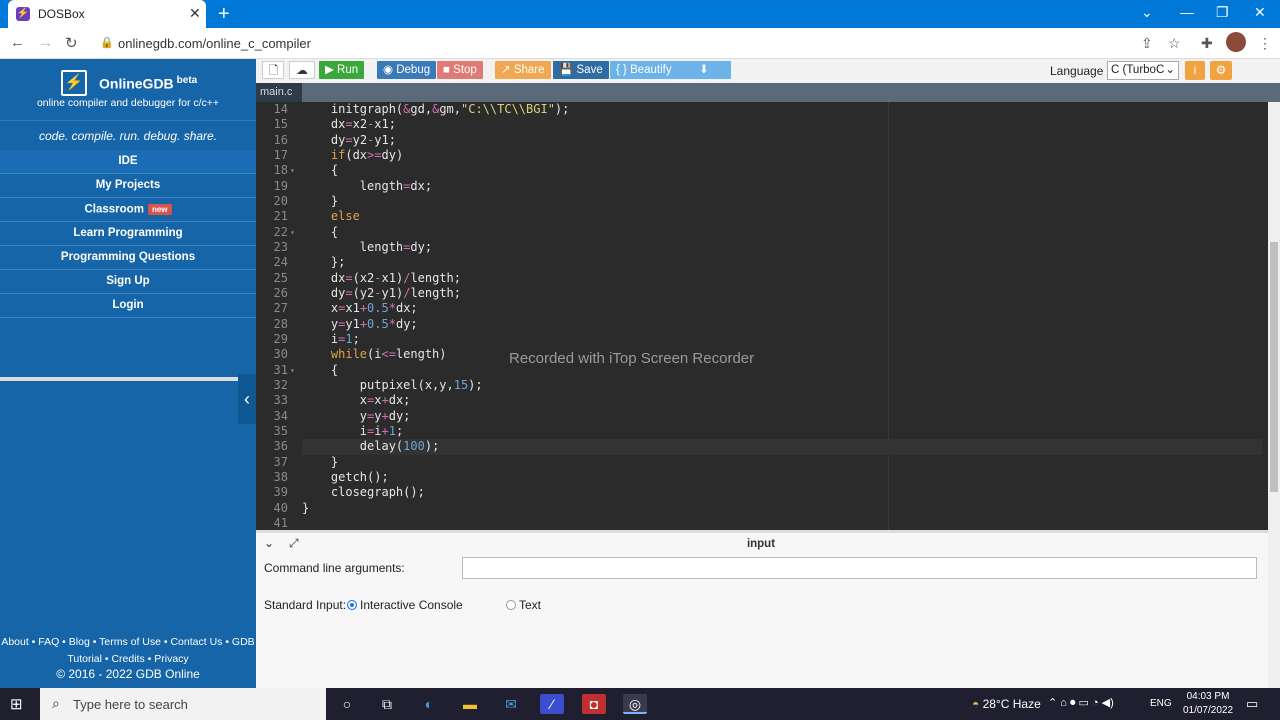  What do you see at coordinates (1274, 367) in the screenshot?
I see `editor-scrollbar-thumb` at bounding box center [1274, 367].